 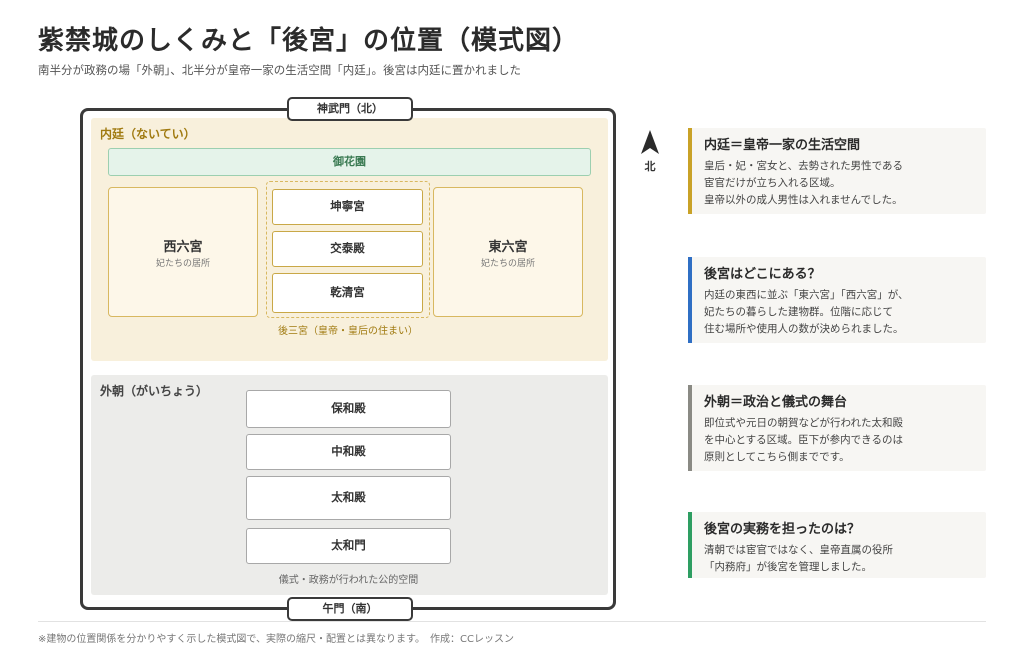 I want to click on note-line: を中心とする区域。臣下が参内できるのは, so click(x=803, y=440).